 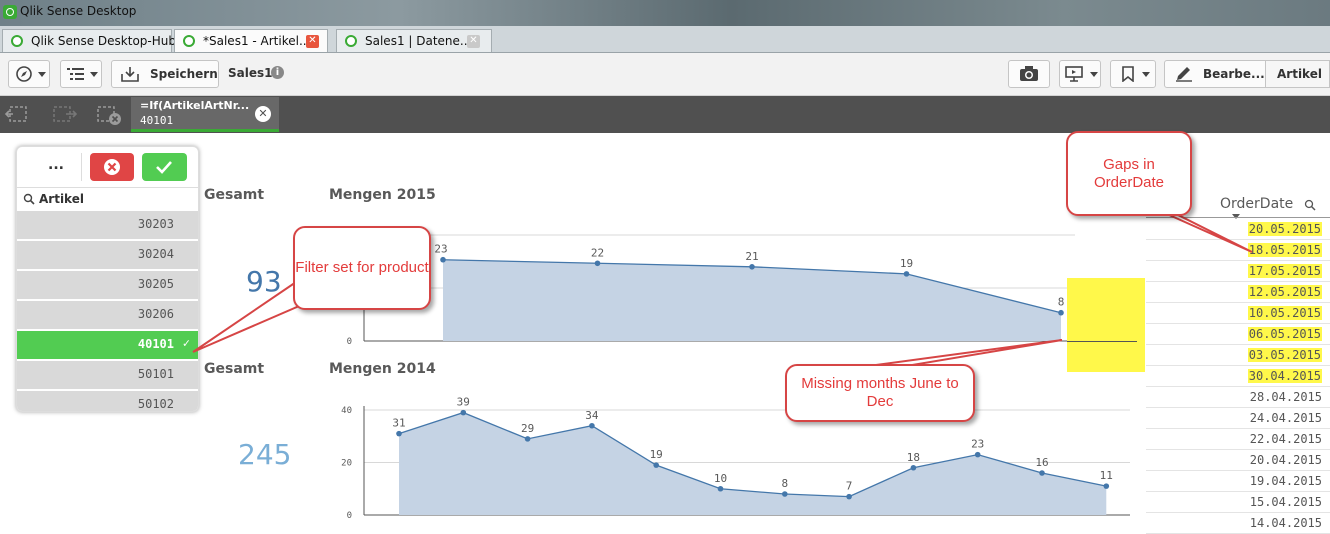 What do you see at coordinates (1129, 173) in the screenshot?
I see `callout-gaps: Gaps in OrderDate` at bounding box center [1129, 173].